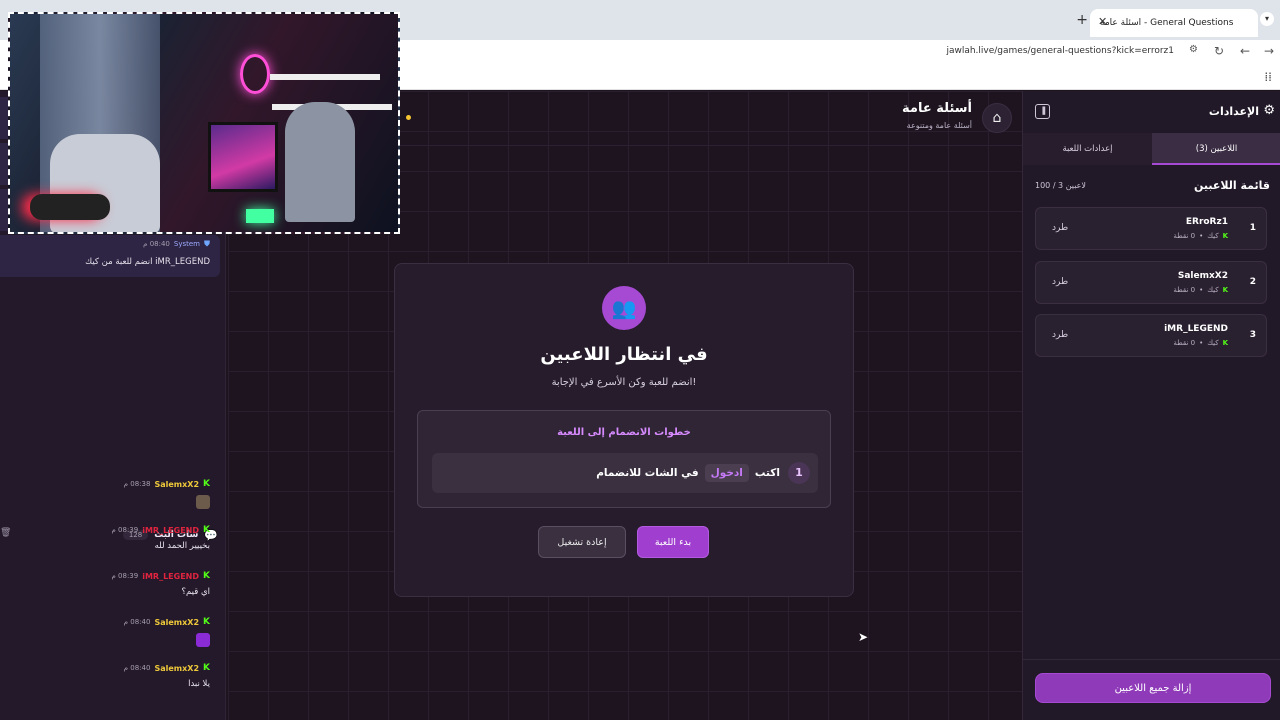 The image size is (1280, 720). Describe the element at coordinates (624, 308) in the screenshot. I see `users-icon: 👥` at that location.